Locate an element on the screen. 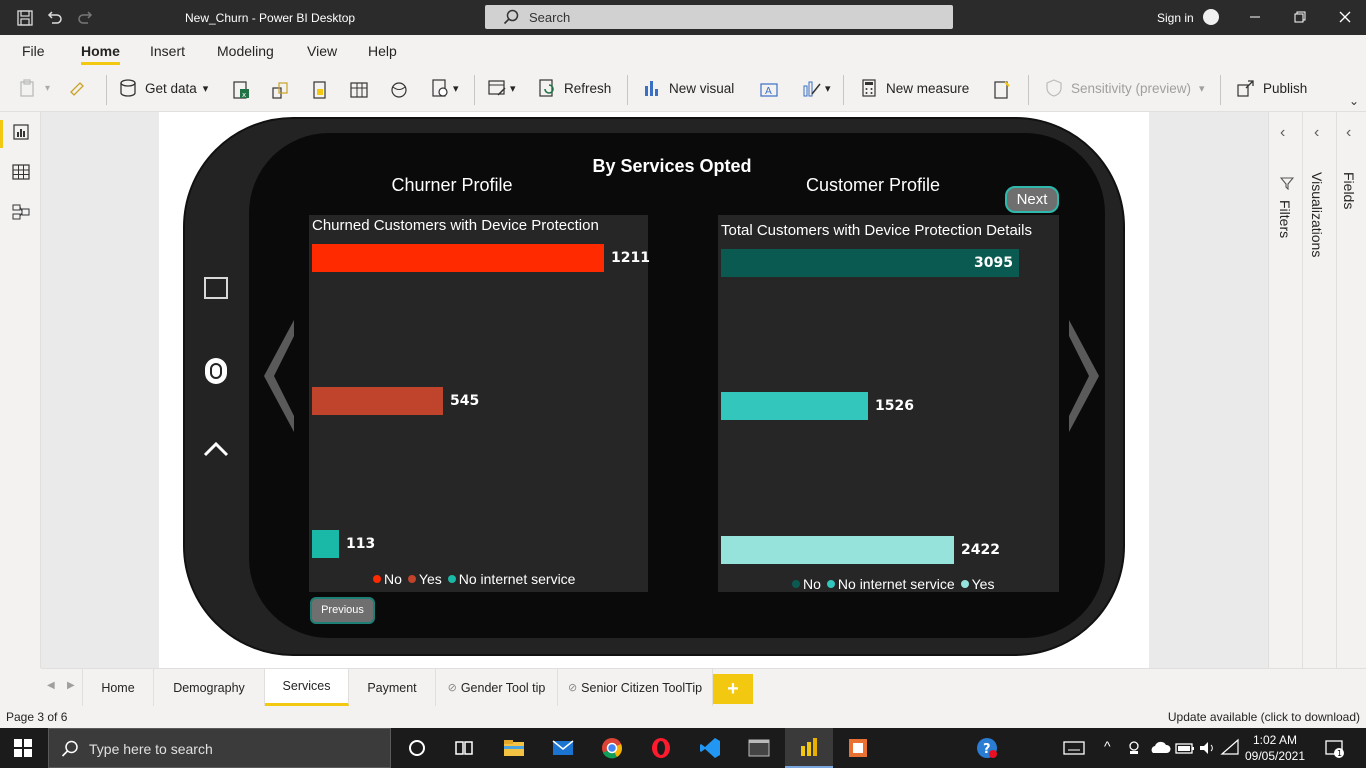  ribbon-collapse-icon: ⌄ is located at coordinates (1354, 101).